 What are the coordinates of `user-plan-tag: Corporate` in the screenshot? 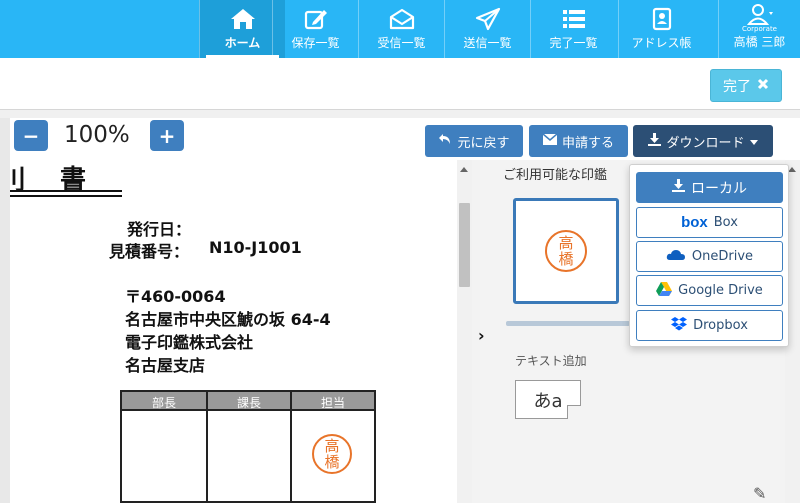 It's located at (759, 29).